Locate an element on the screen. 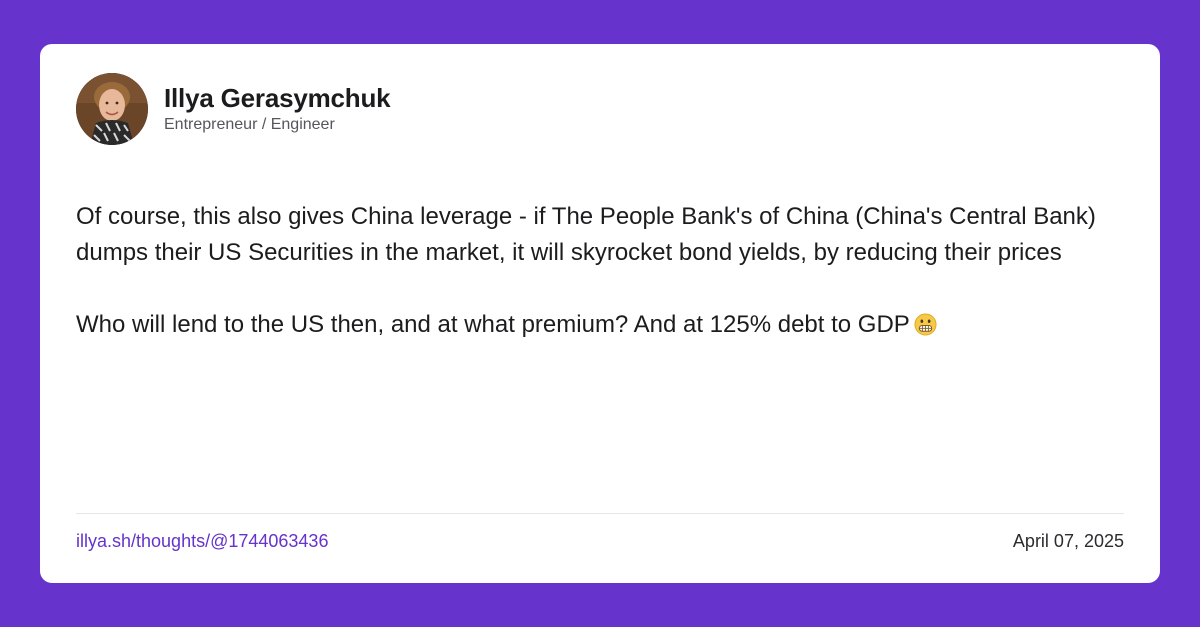 This screenshot has height=627, width=1200. avatar is located at coordinates (112, 109).